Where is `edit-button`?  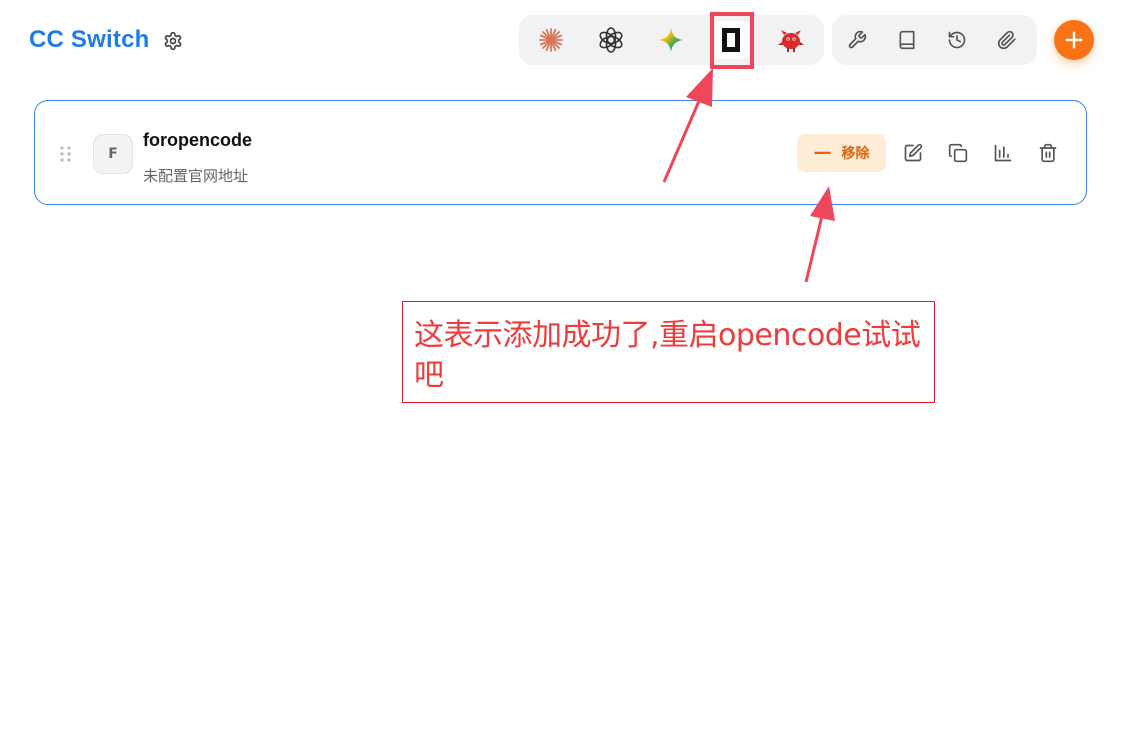
edit-button is located at coordinates (913, 153).